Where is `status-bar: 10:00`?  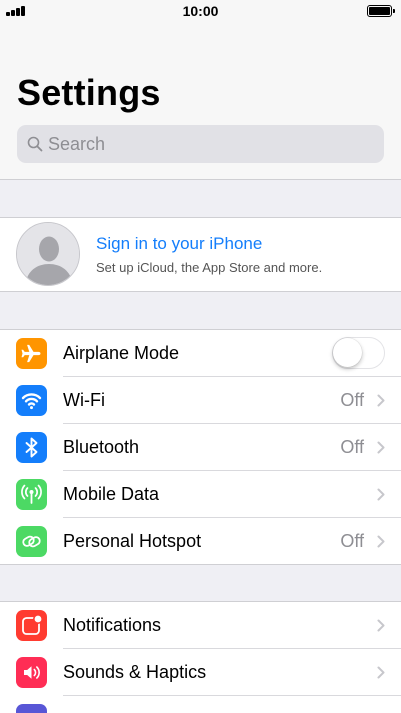 status-bar: 10:00 is located at coordinates (200, 11).